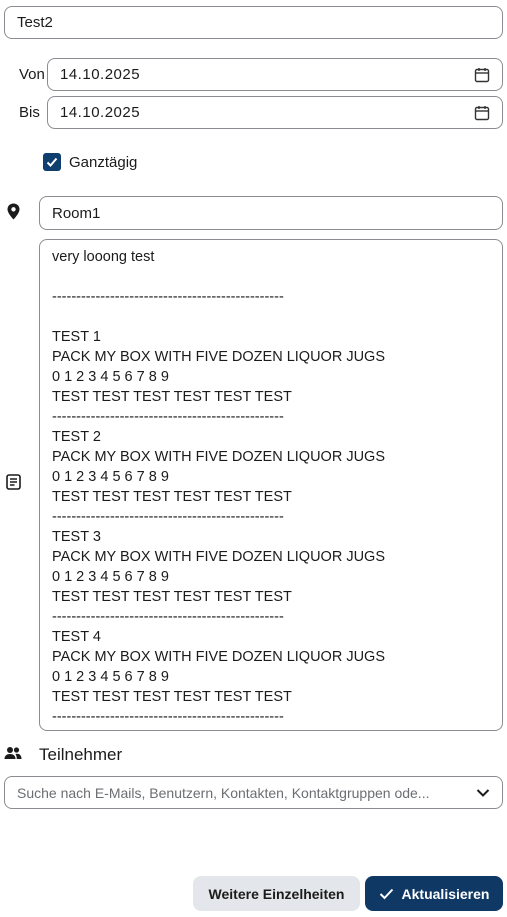  What do you see at coordinates (13, 482) in the screenshot?
I see `notes-icon` at bounding box center [13, 482].